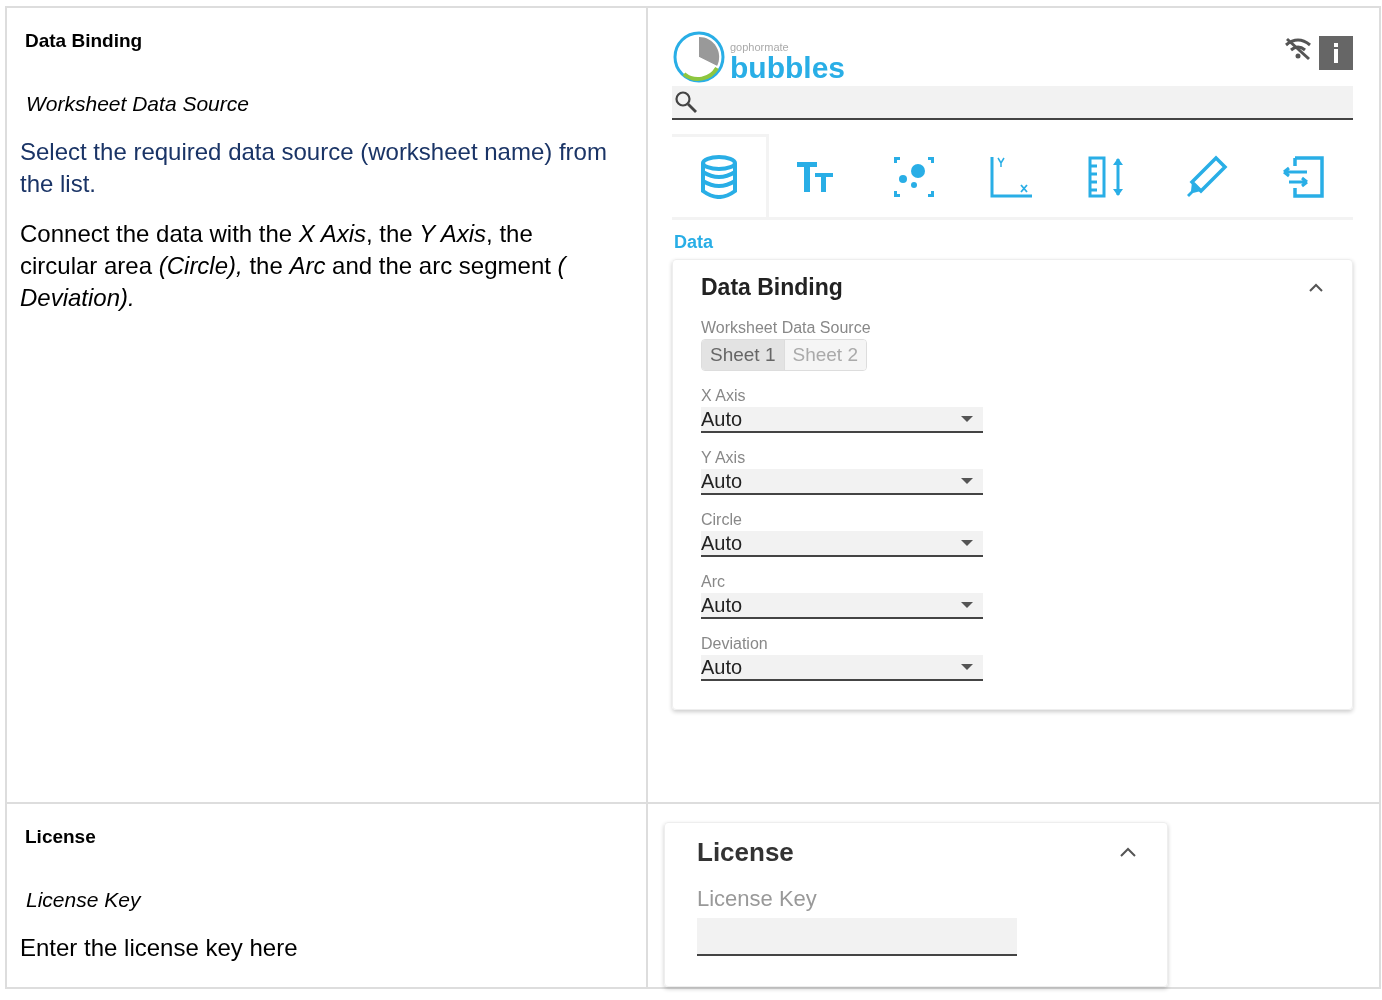  Describe the element at coordinates (724, 458) in the screenshot. I see `field-label: Y Axis` at that location.